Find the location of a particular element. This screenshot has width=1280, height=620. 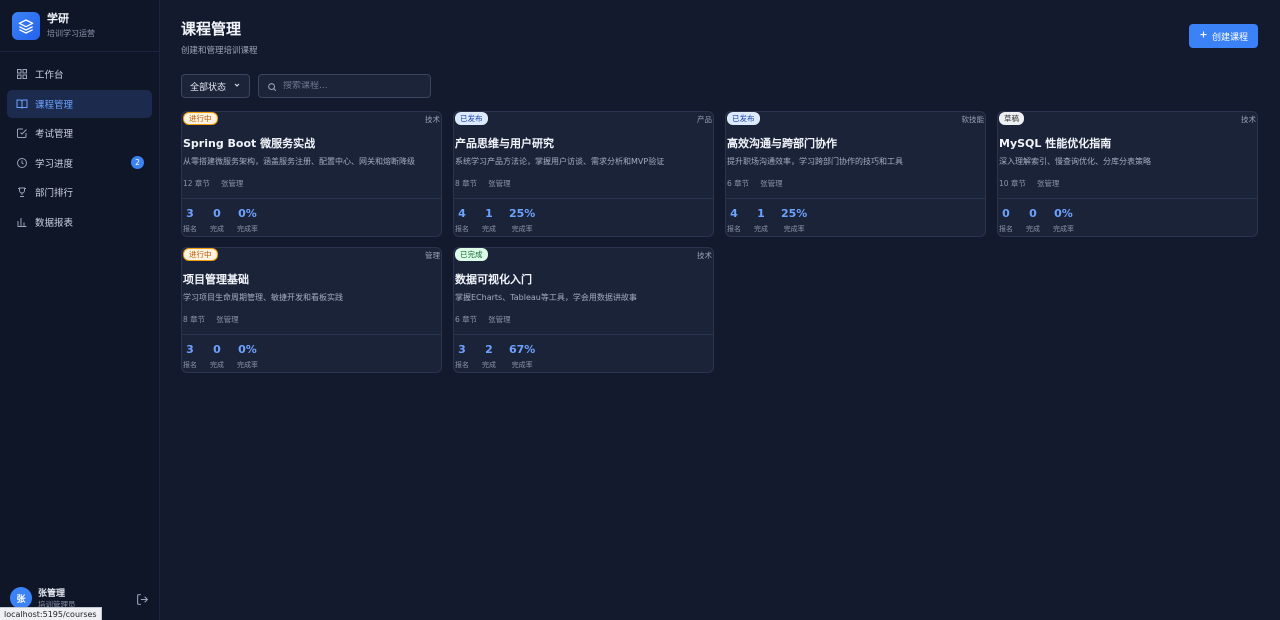

course-title: 项目管理基础 is located at coordinates (216, 279).